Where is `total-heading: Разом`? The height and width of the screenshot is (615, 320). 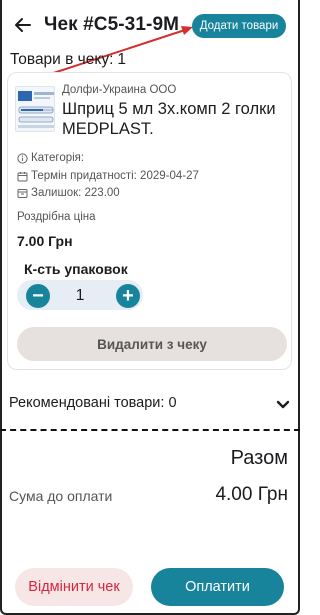
total-heading: Разом is located at coordinates (259, 458).